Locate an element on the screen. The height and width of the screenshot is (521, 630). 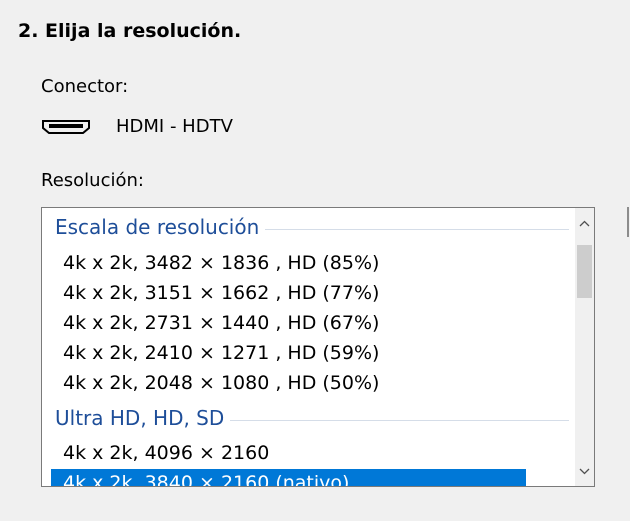
list-item: 4k x 2k, 2048 × 1080 , HD (50%) is located at coordinates (288, 383).